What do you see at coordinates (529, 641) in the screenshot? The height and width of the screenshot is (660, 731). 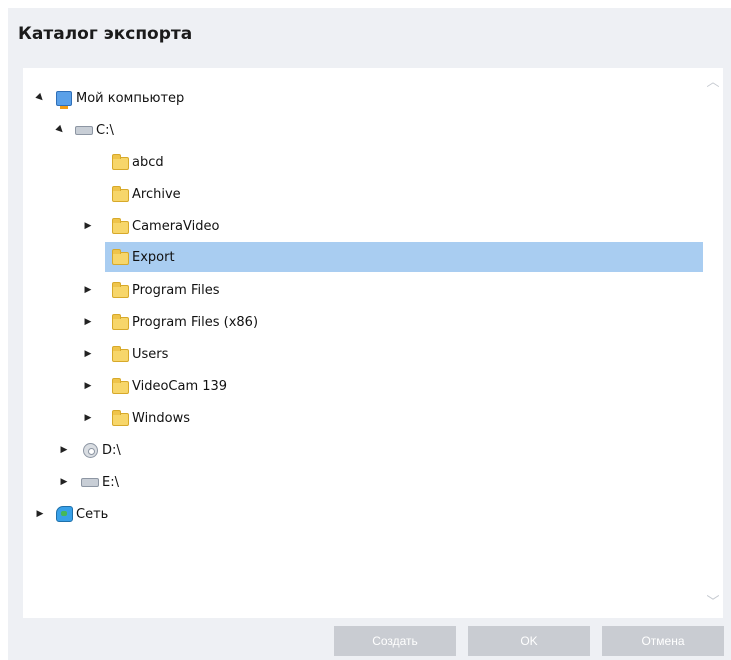 I see `ok-button: OK` at bounding box center [529, 641].